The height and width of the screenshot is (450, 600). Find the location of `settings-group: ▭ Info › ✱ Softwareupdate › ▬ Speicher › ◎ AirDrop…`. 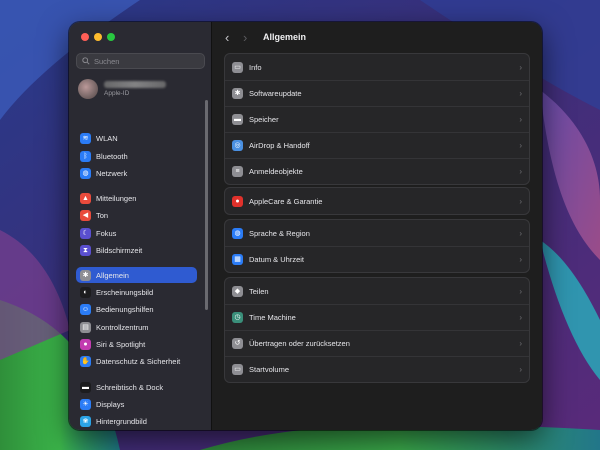

settings-group: ▭ Info › ✱ Softwareupdate › ▬ Speicher › ◎ AirDrop… is located at coordinates (377, 119).